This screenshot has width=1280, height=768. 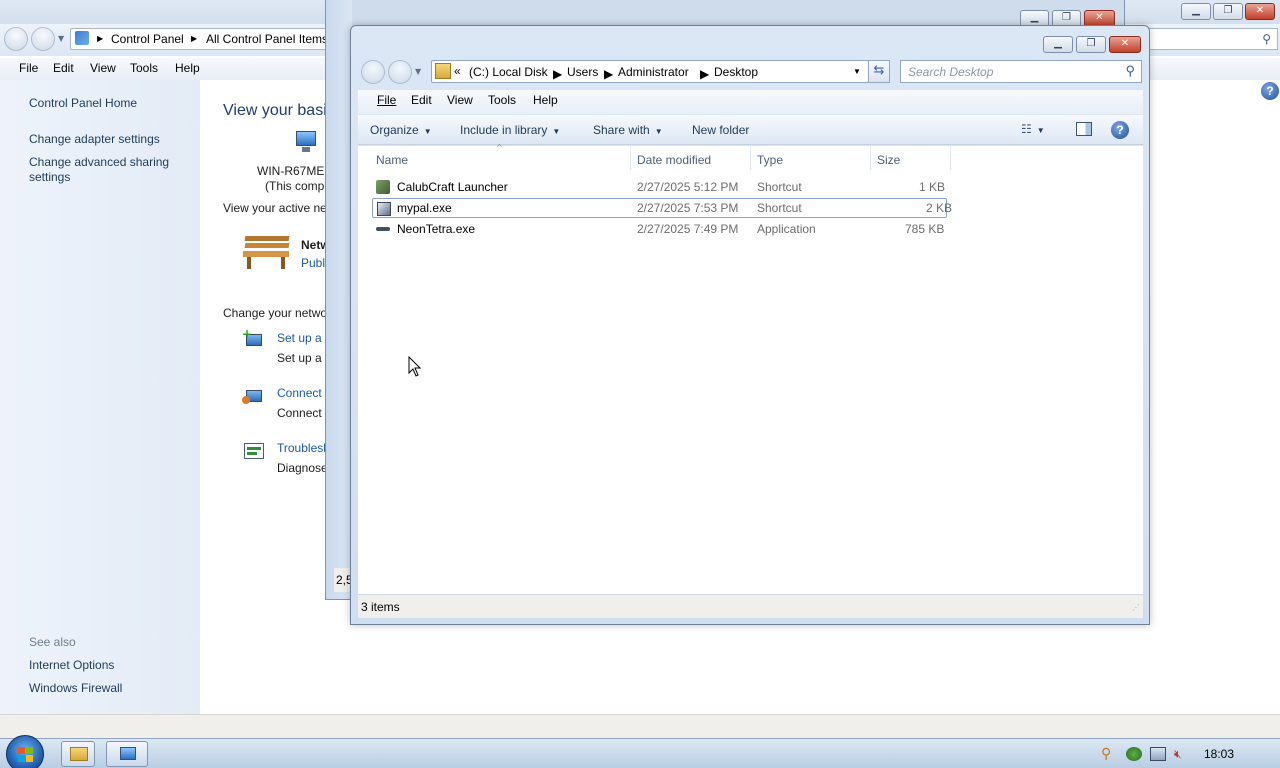 I want to click on network-type-link: Public network, so click(x=313, y=263).